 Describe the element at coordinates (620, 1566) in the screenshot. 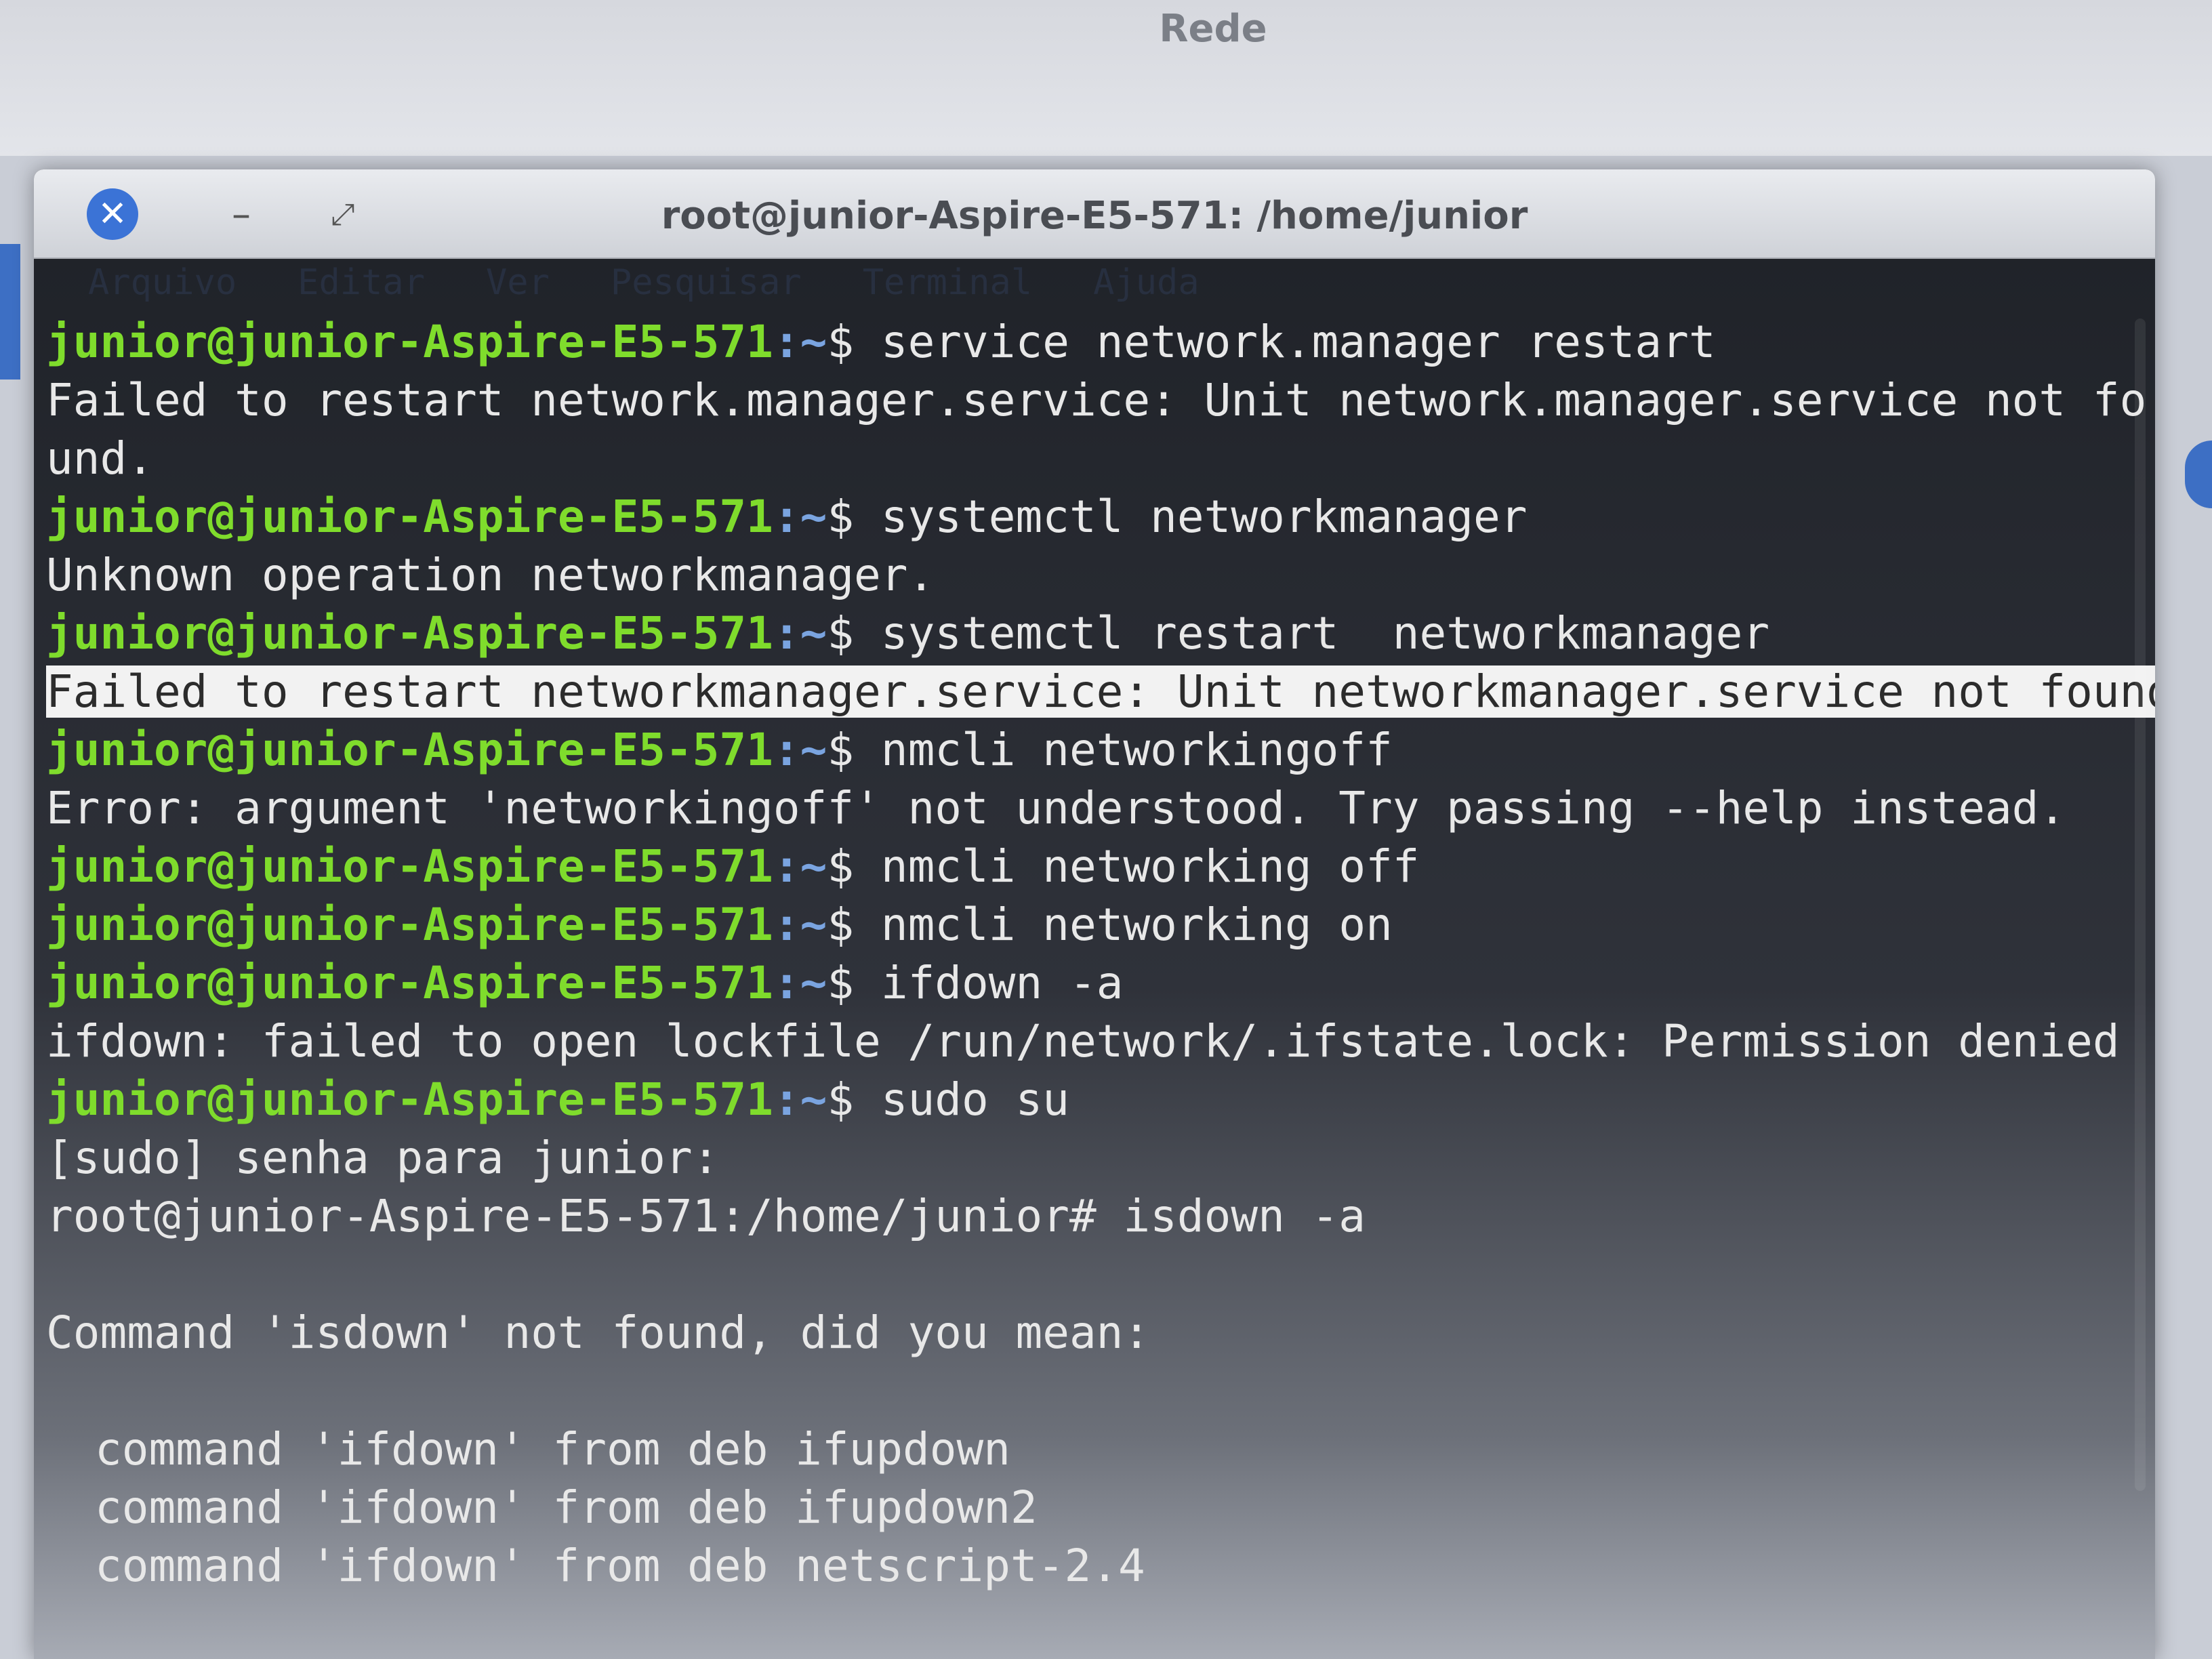

I see `suggestion-line: command 'ifdown' from deb netscript-2.4` at that location.